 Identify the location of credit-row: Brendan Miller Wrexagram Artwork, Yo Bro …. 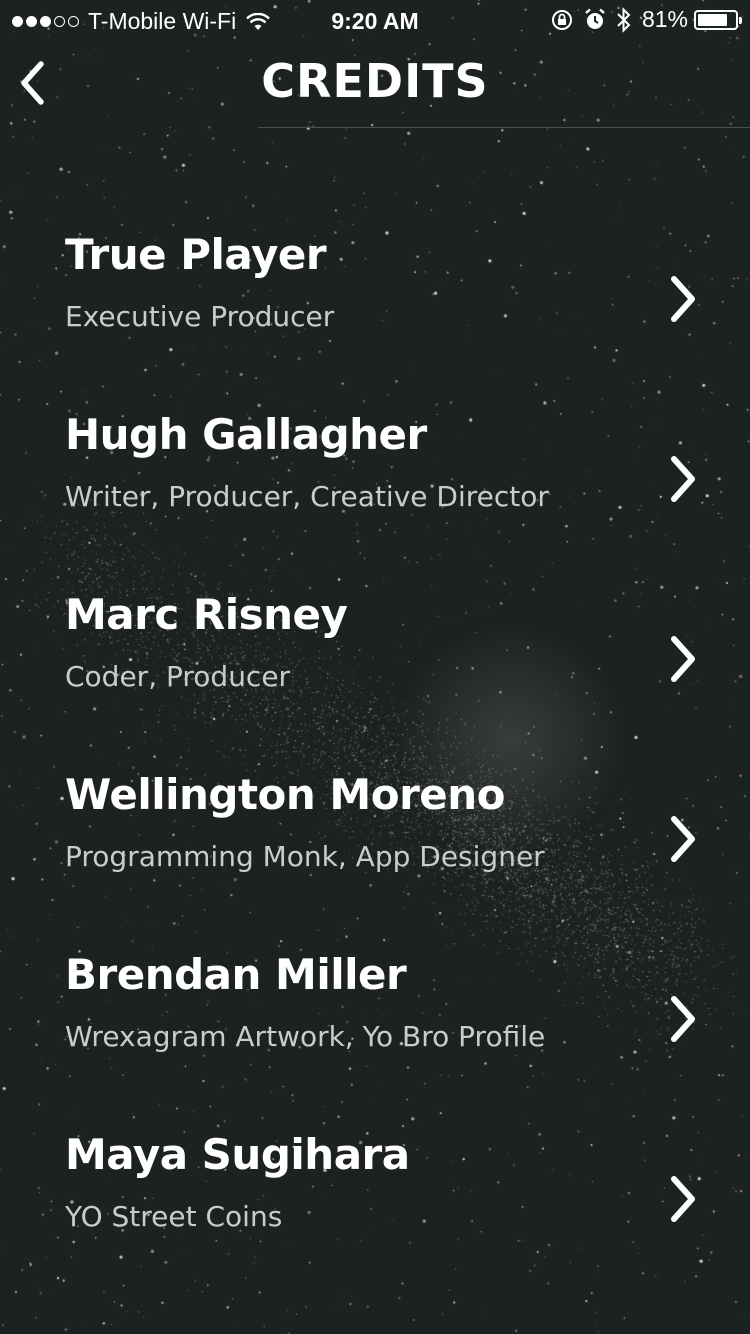
(375, 1018).